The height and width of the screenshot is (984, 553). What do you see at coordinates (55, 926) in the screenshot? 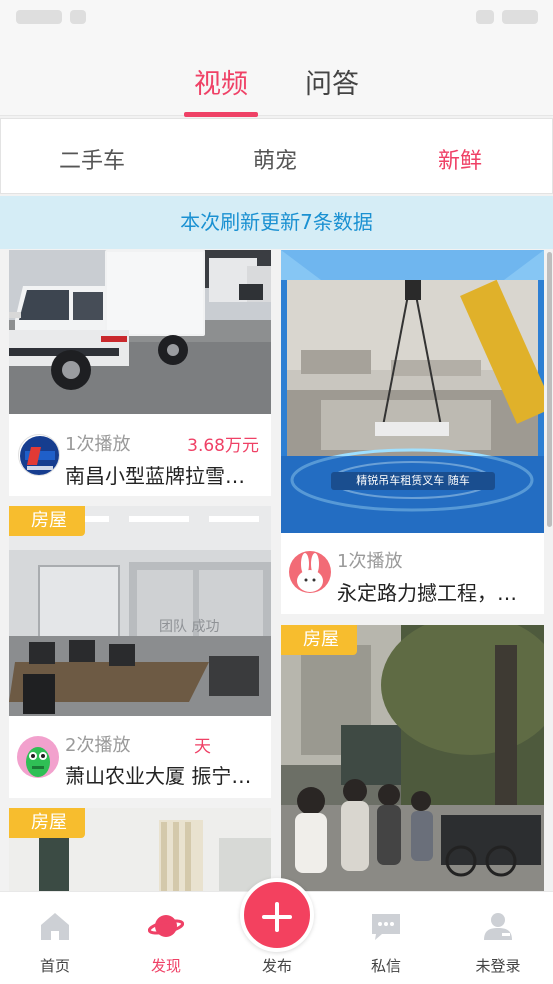
I see `home-icon` at bounding box center [55, 926].